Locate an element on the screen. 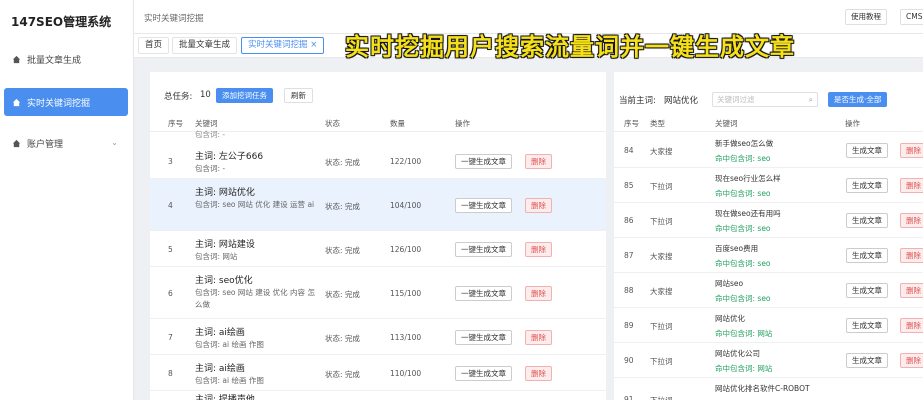  tab-home: 首页 is located at coordinates (154, 45).